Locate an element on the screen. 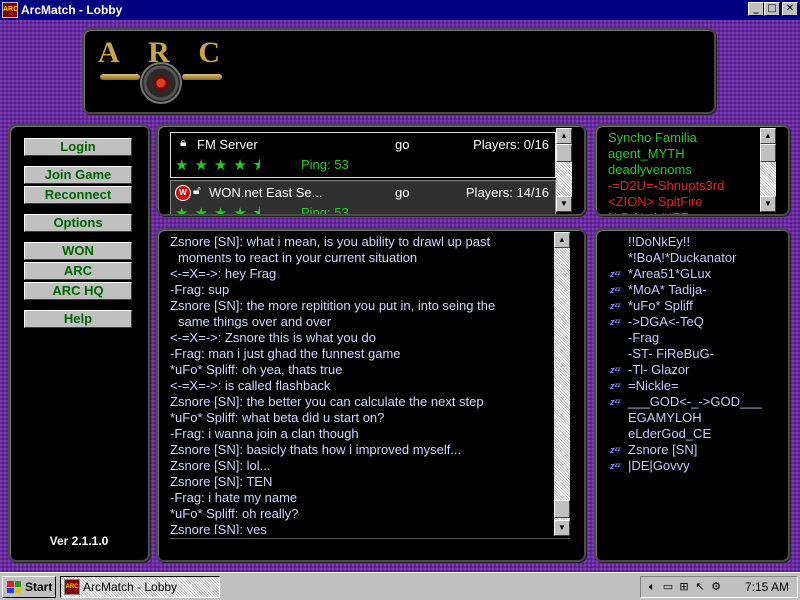 This screenshot has height=600, width=800. user-list-item: zᶻᶻ *Area51*GLux is located at coordinates (698, 274).